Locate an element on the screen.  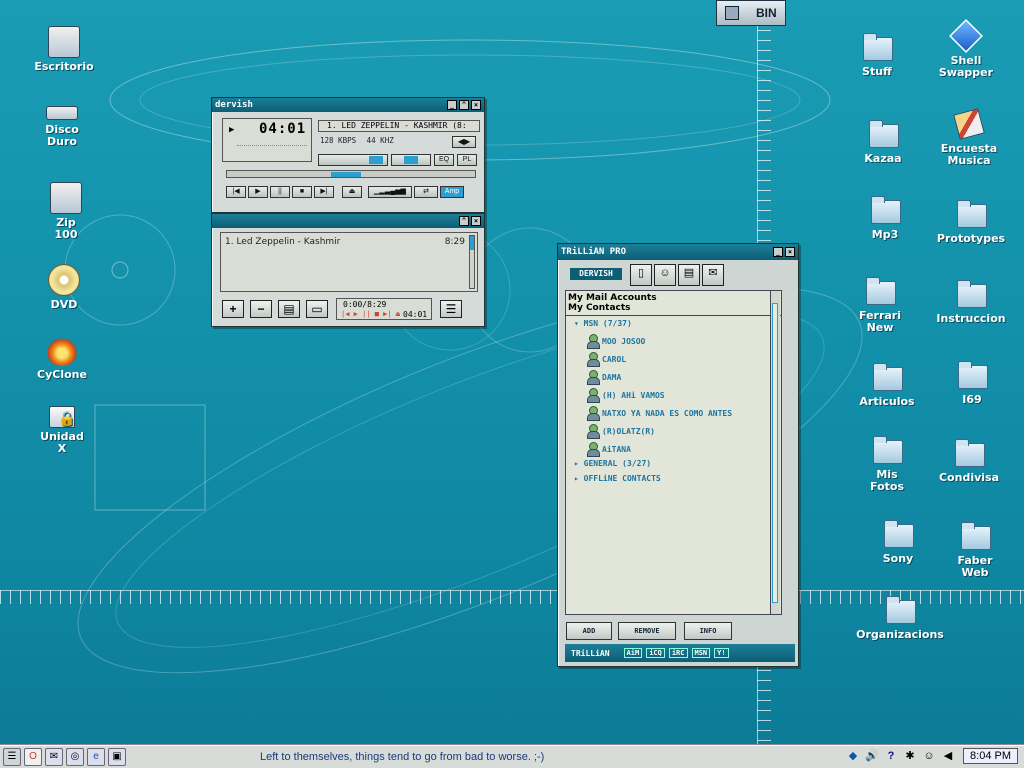
group-msn: ▾ MSN (7/37) is located at coordinates (603, 323).